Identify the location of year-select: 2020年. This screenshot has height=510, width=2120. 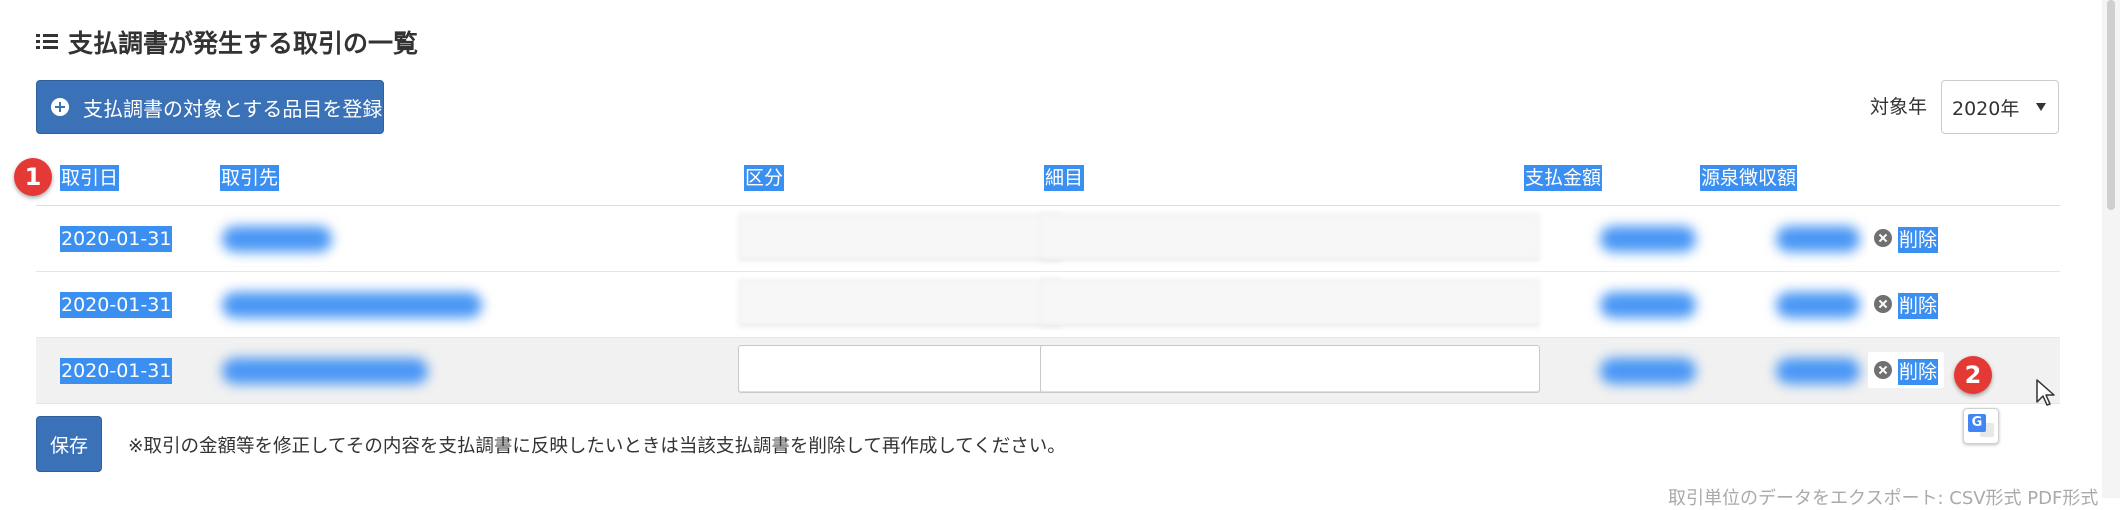
(2000, 107).